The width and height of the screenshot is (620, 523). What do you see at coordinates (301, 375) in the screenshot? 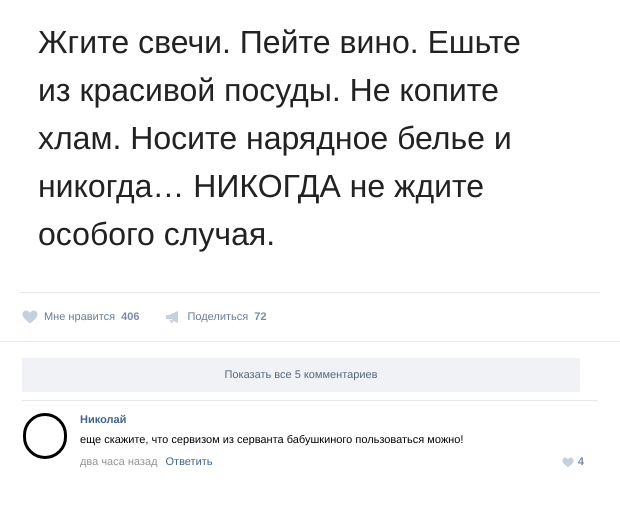
I see `show-comments-button: Показать все 5 комментариев` at bounding box center [301, 375].